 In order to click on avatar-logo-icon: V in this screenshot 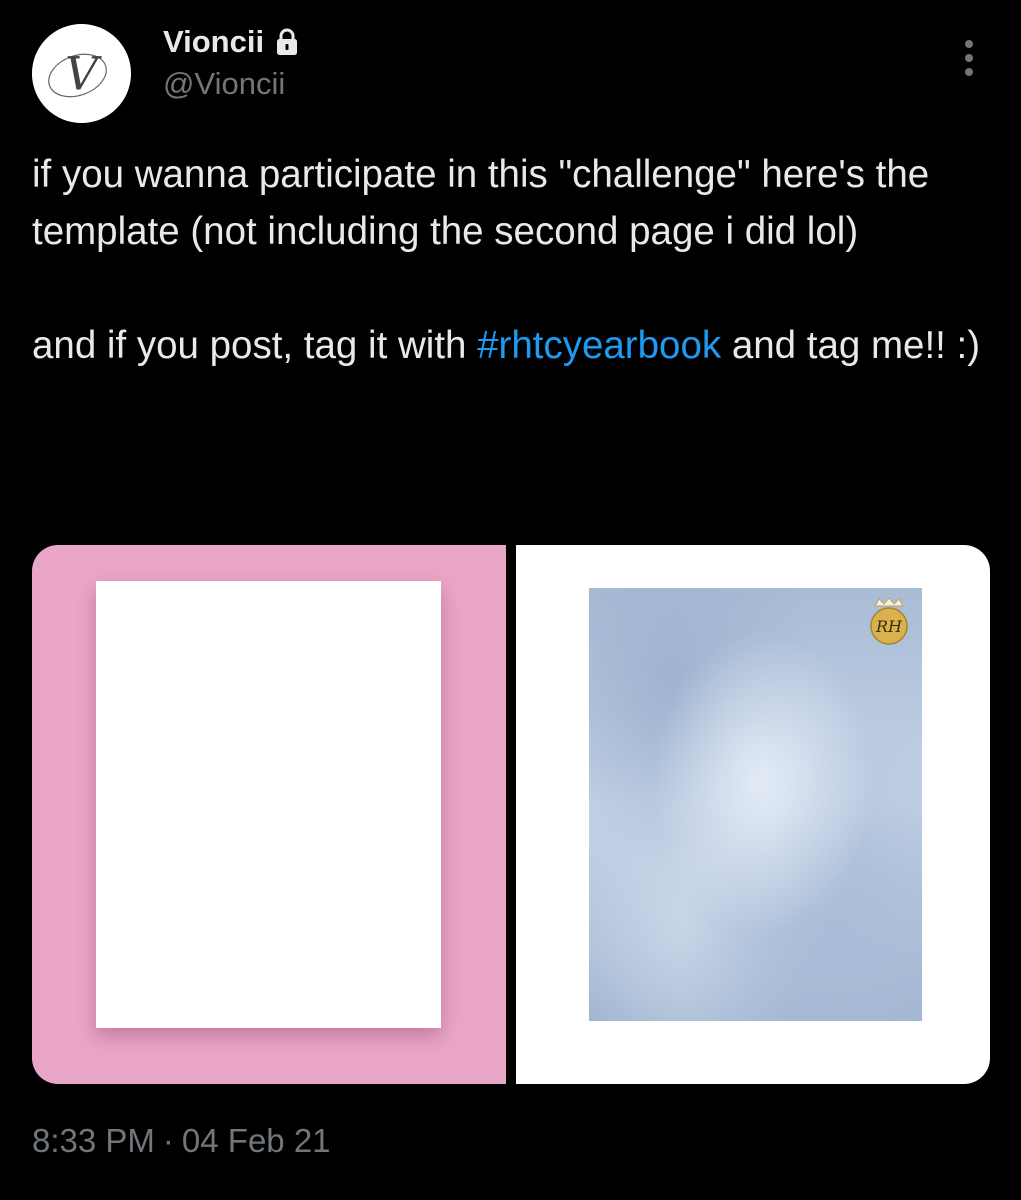, I will do `click(81, 73)`.